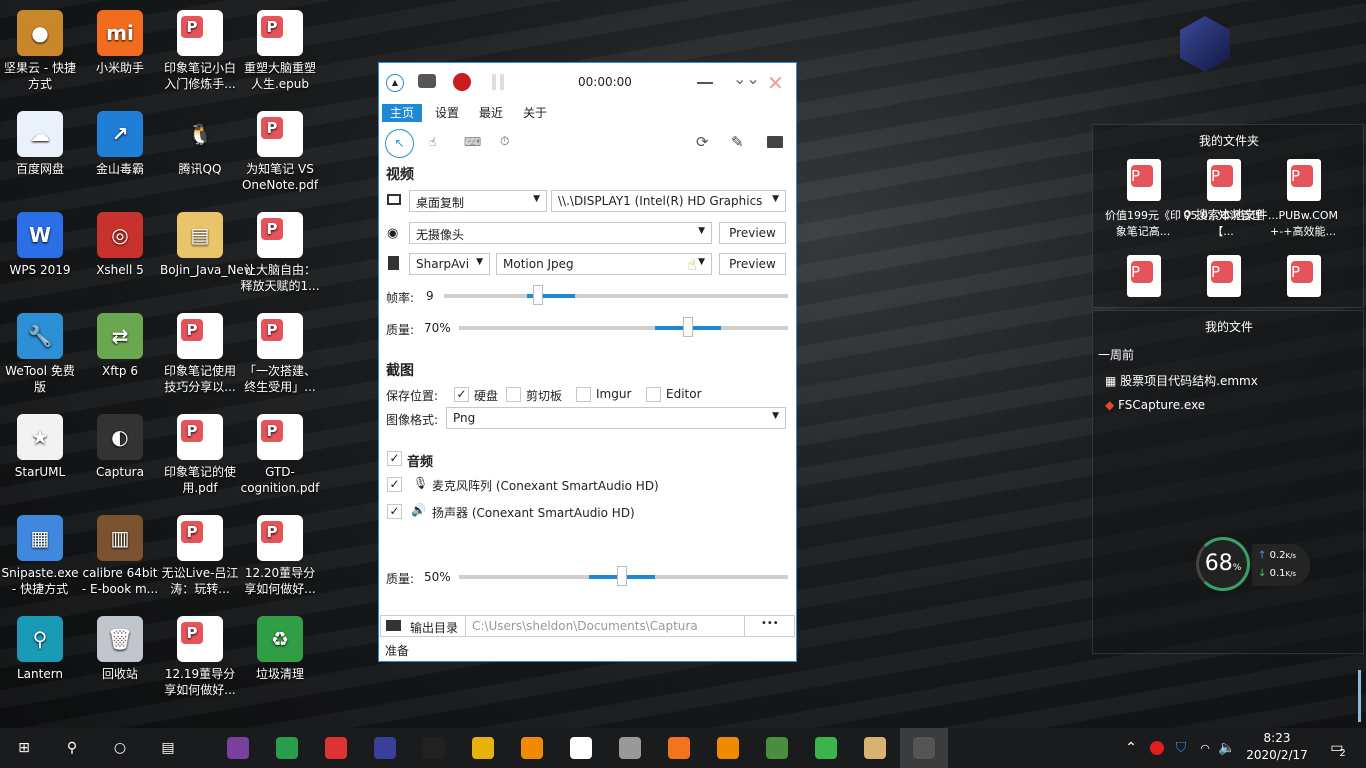  Describe the element at coordinates (605, 626) in the screenshot. I see `output-path: C:\Users\sheldon\Documents\Captura` at that location.